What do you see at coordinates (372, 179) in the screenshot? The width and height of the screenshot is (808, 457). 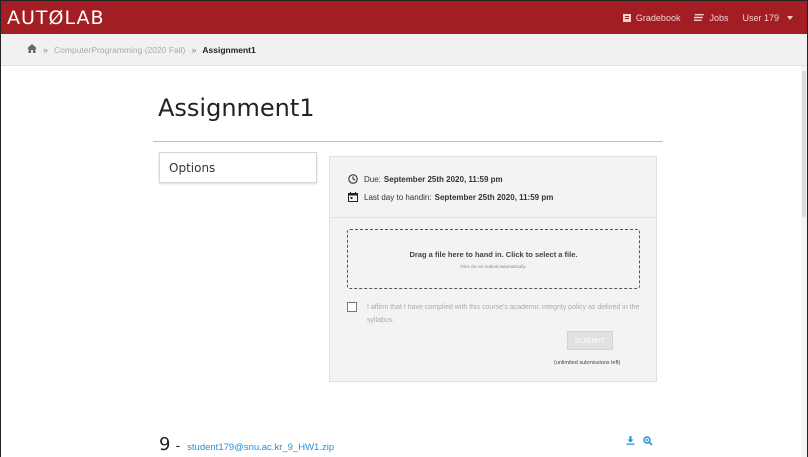 I see `due-label: Due:` at bounding box center [372, 179].